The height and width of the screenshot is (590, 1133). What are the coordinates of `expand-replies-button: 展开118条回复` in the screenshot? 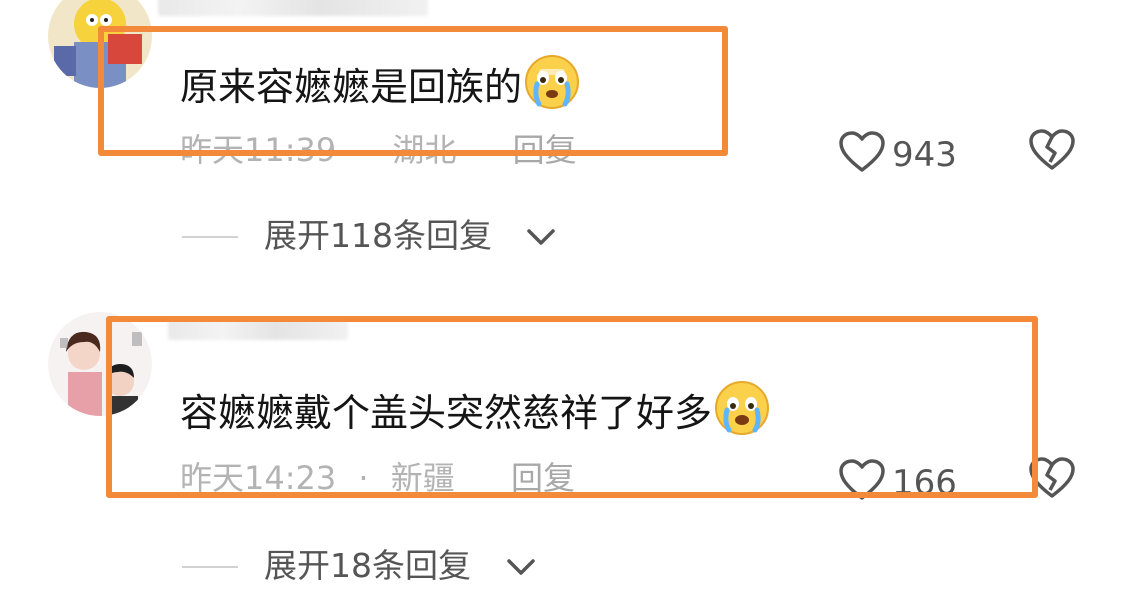 It's located at (378, 236).